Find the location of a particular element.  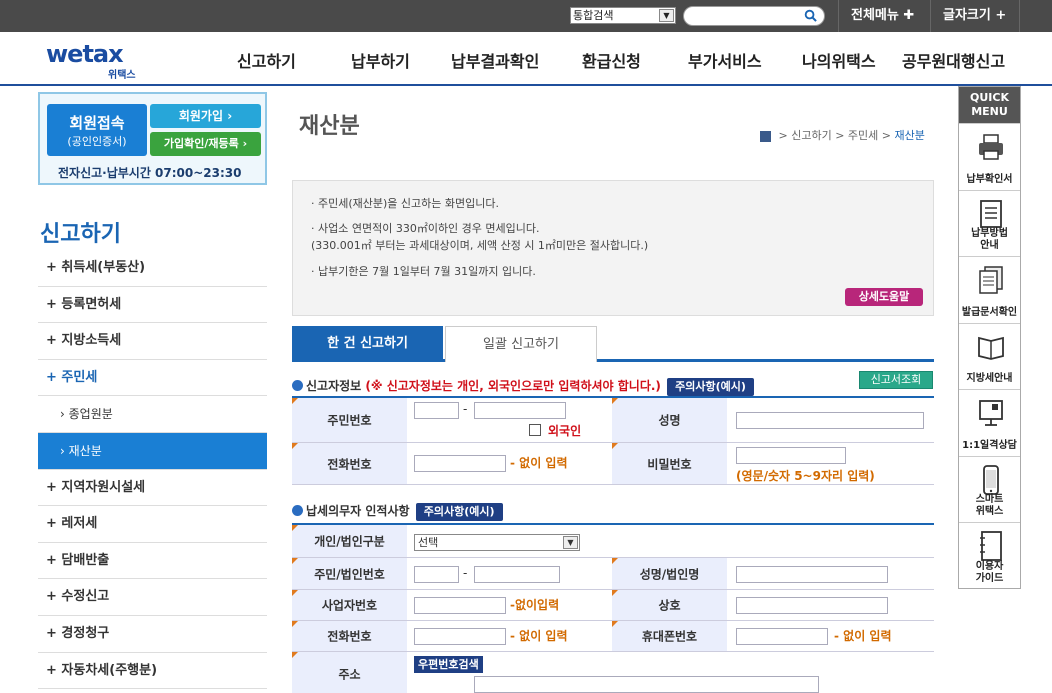

lnb-item-resident-tax: + 주민세 is located at coordinates (152, 378).